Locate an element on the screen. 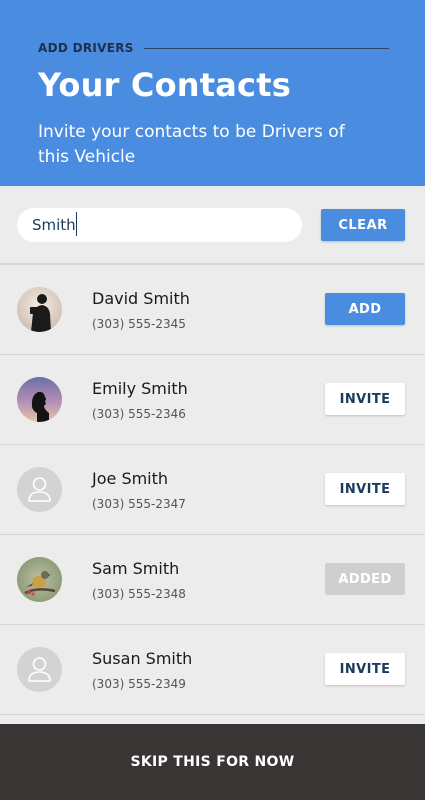  contact-row: Susan Smith (303) 555-2349 INVITE is located at coordinates (212, 670).